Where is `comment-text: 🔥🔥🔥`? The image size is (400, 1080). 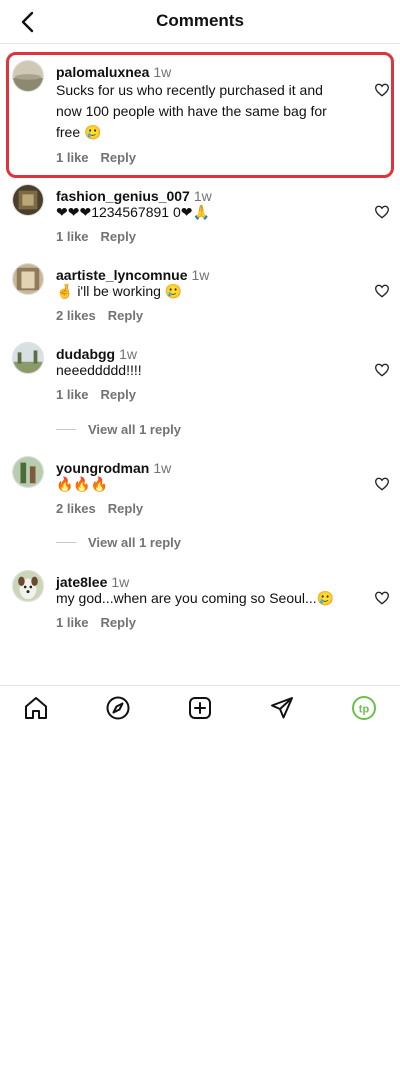
comment-text: 🔥🔥🔥 is located at coordinates (82, 484).